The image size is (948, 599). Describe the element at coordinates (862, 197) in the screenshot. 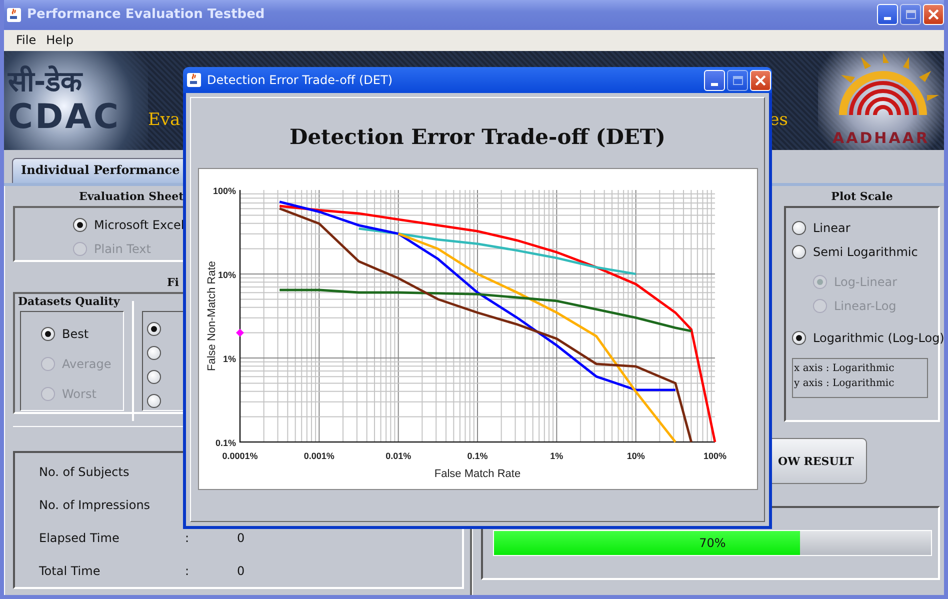

I see `group-title: Plot Scale` at that location.